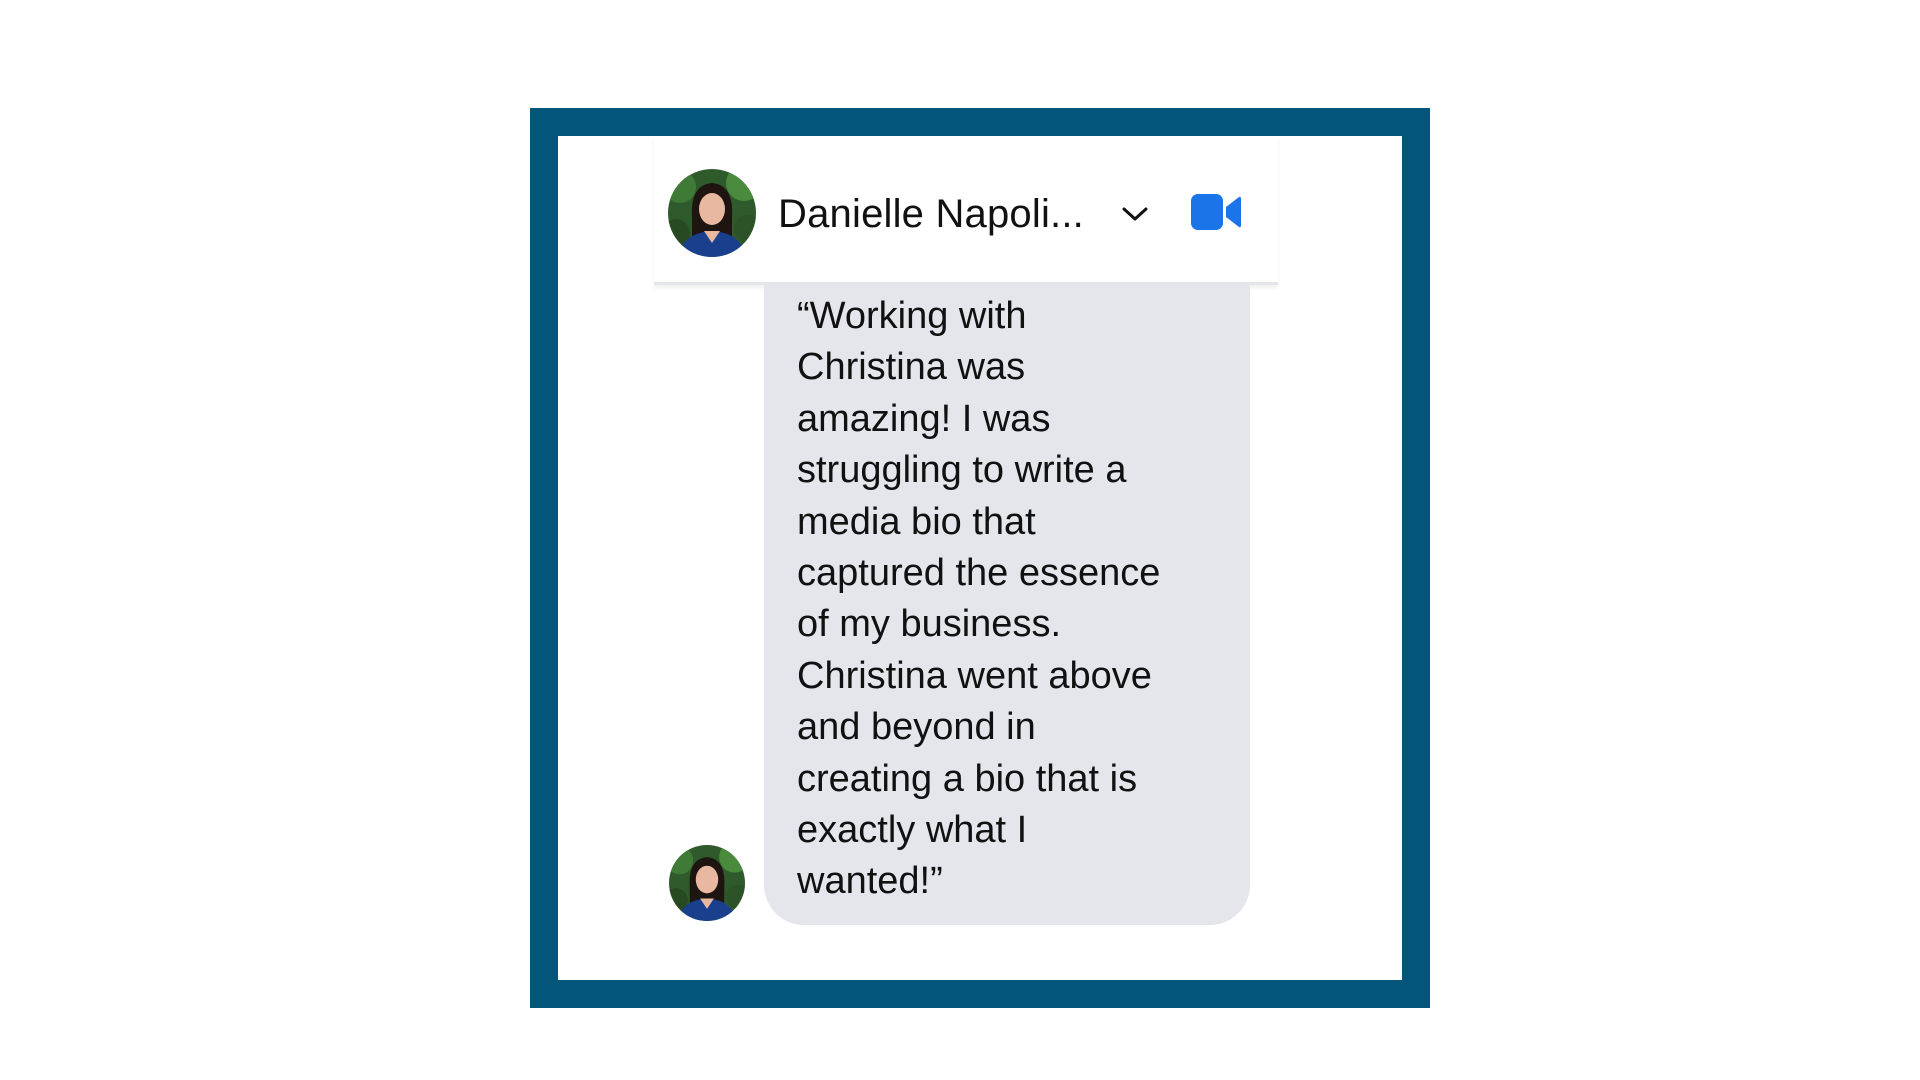 This screenshot has width=1920, height=1080. Describe the element at coordinates (1135, 214) in the screenshot. I see `chevron-down-icon` at that location.